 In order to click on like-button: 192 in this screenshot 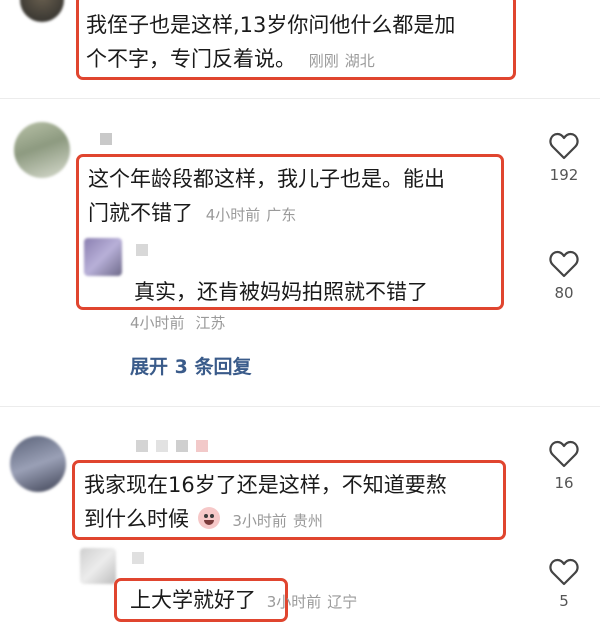, I will do `click(564, 158)`.